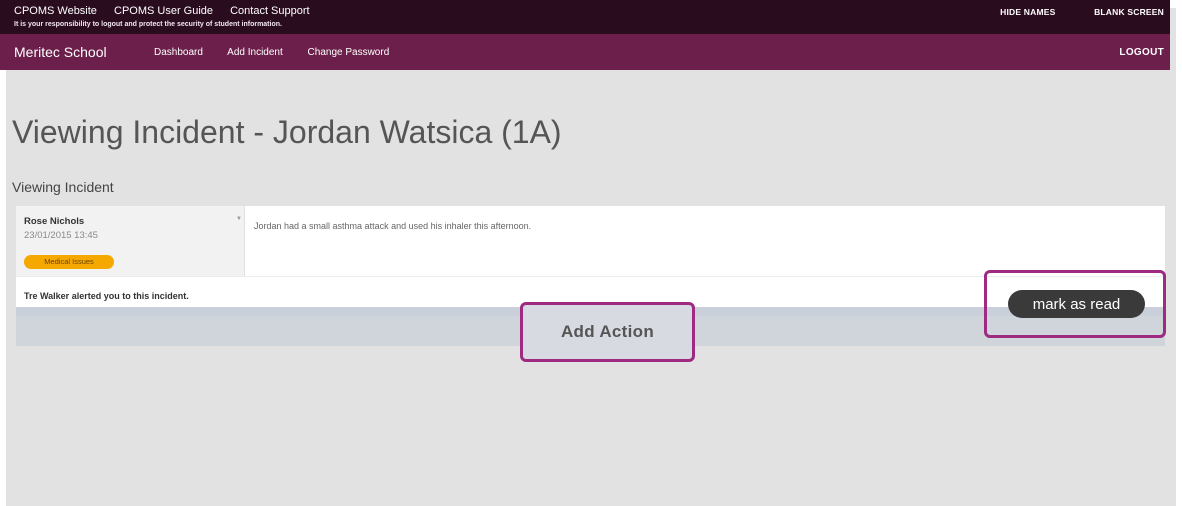 The width and height of the screenshot is (1182, 506). What do you see at coordinates (106, 296) in the screenshot?
I see `alert-message: Tre Walker alerted you to this incident.` at bounding box center [106, 296].